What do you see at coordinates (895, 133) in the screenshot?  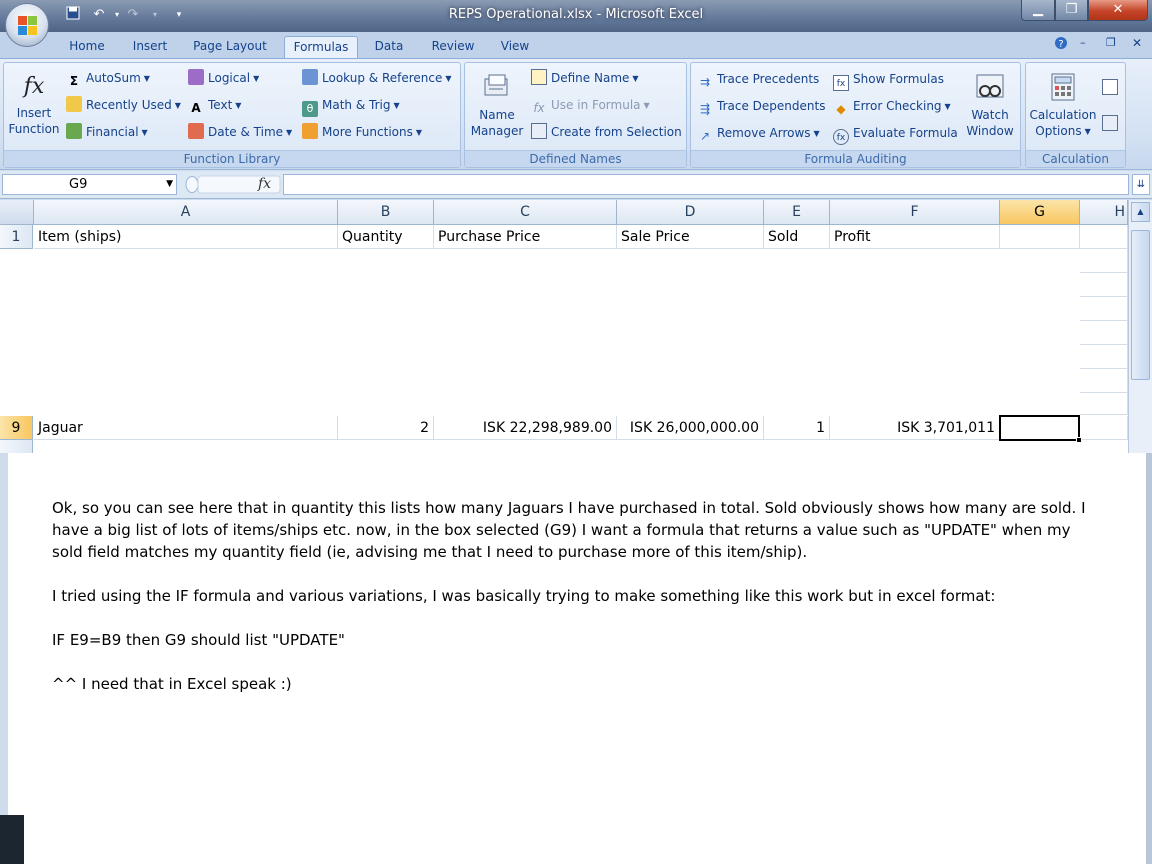 I see `evaluate-formula-button: fx Evaluate Formula` at bounding box center [895, 133].